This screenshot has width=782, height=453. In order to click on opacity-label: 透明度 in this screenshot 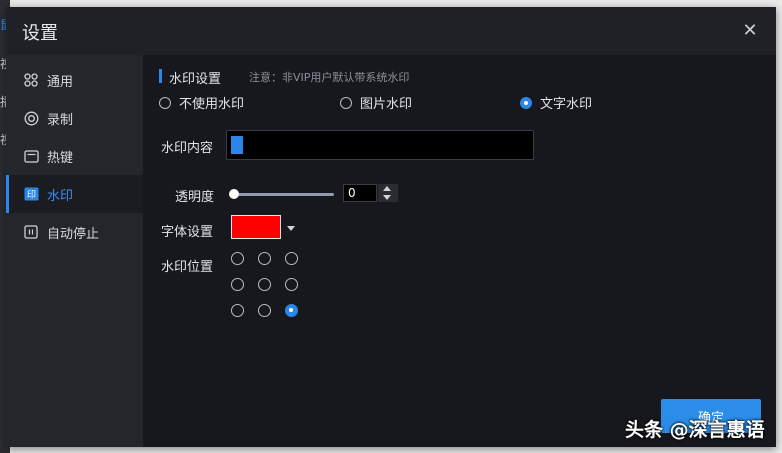, I will do `click(195, 197)`.